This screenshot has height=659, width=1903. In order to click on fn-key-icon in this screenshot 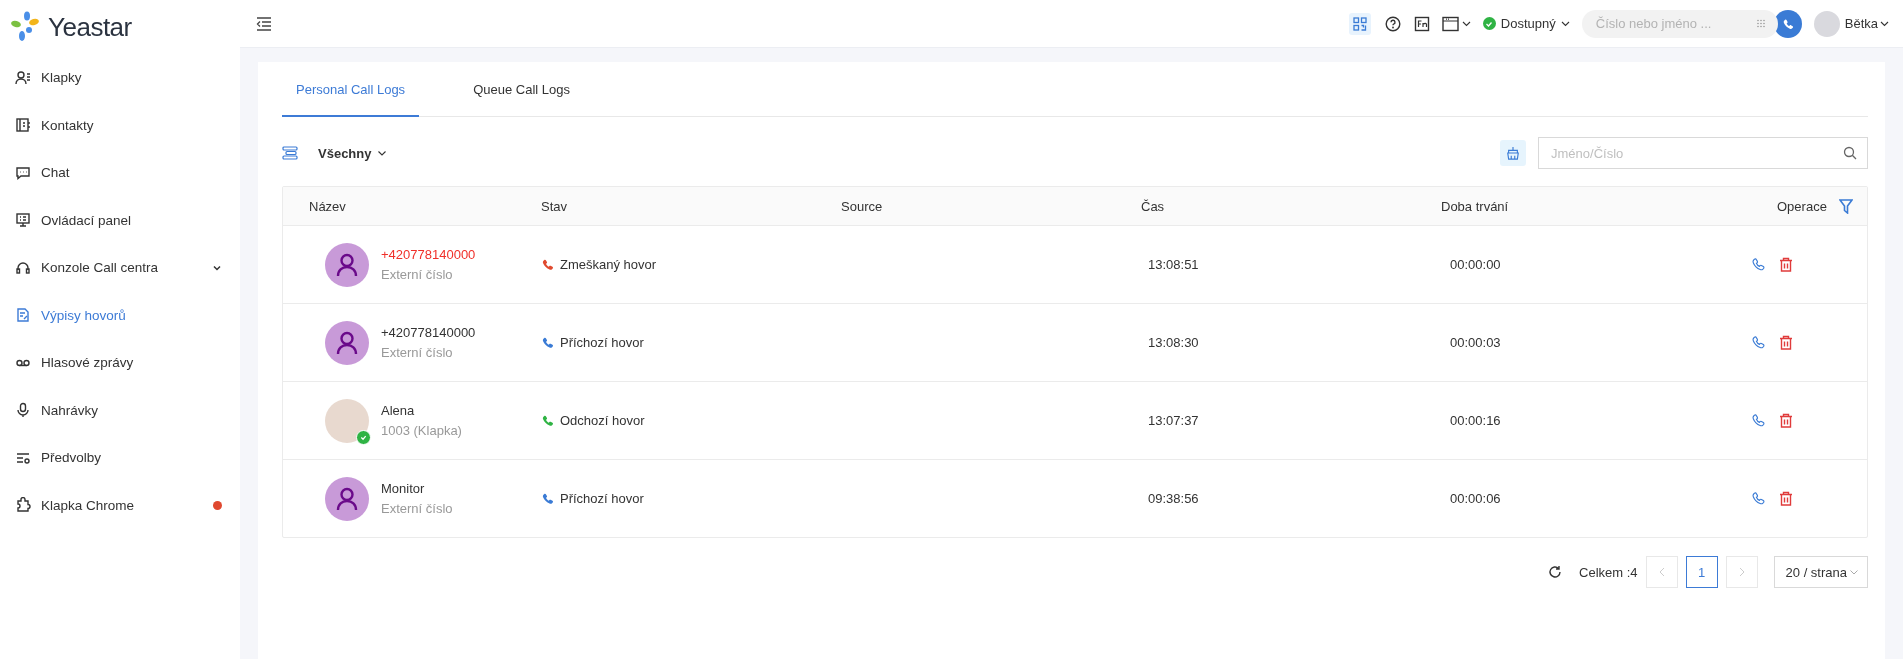, I will do `click(1421, 23)`.